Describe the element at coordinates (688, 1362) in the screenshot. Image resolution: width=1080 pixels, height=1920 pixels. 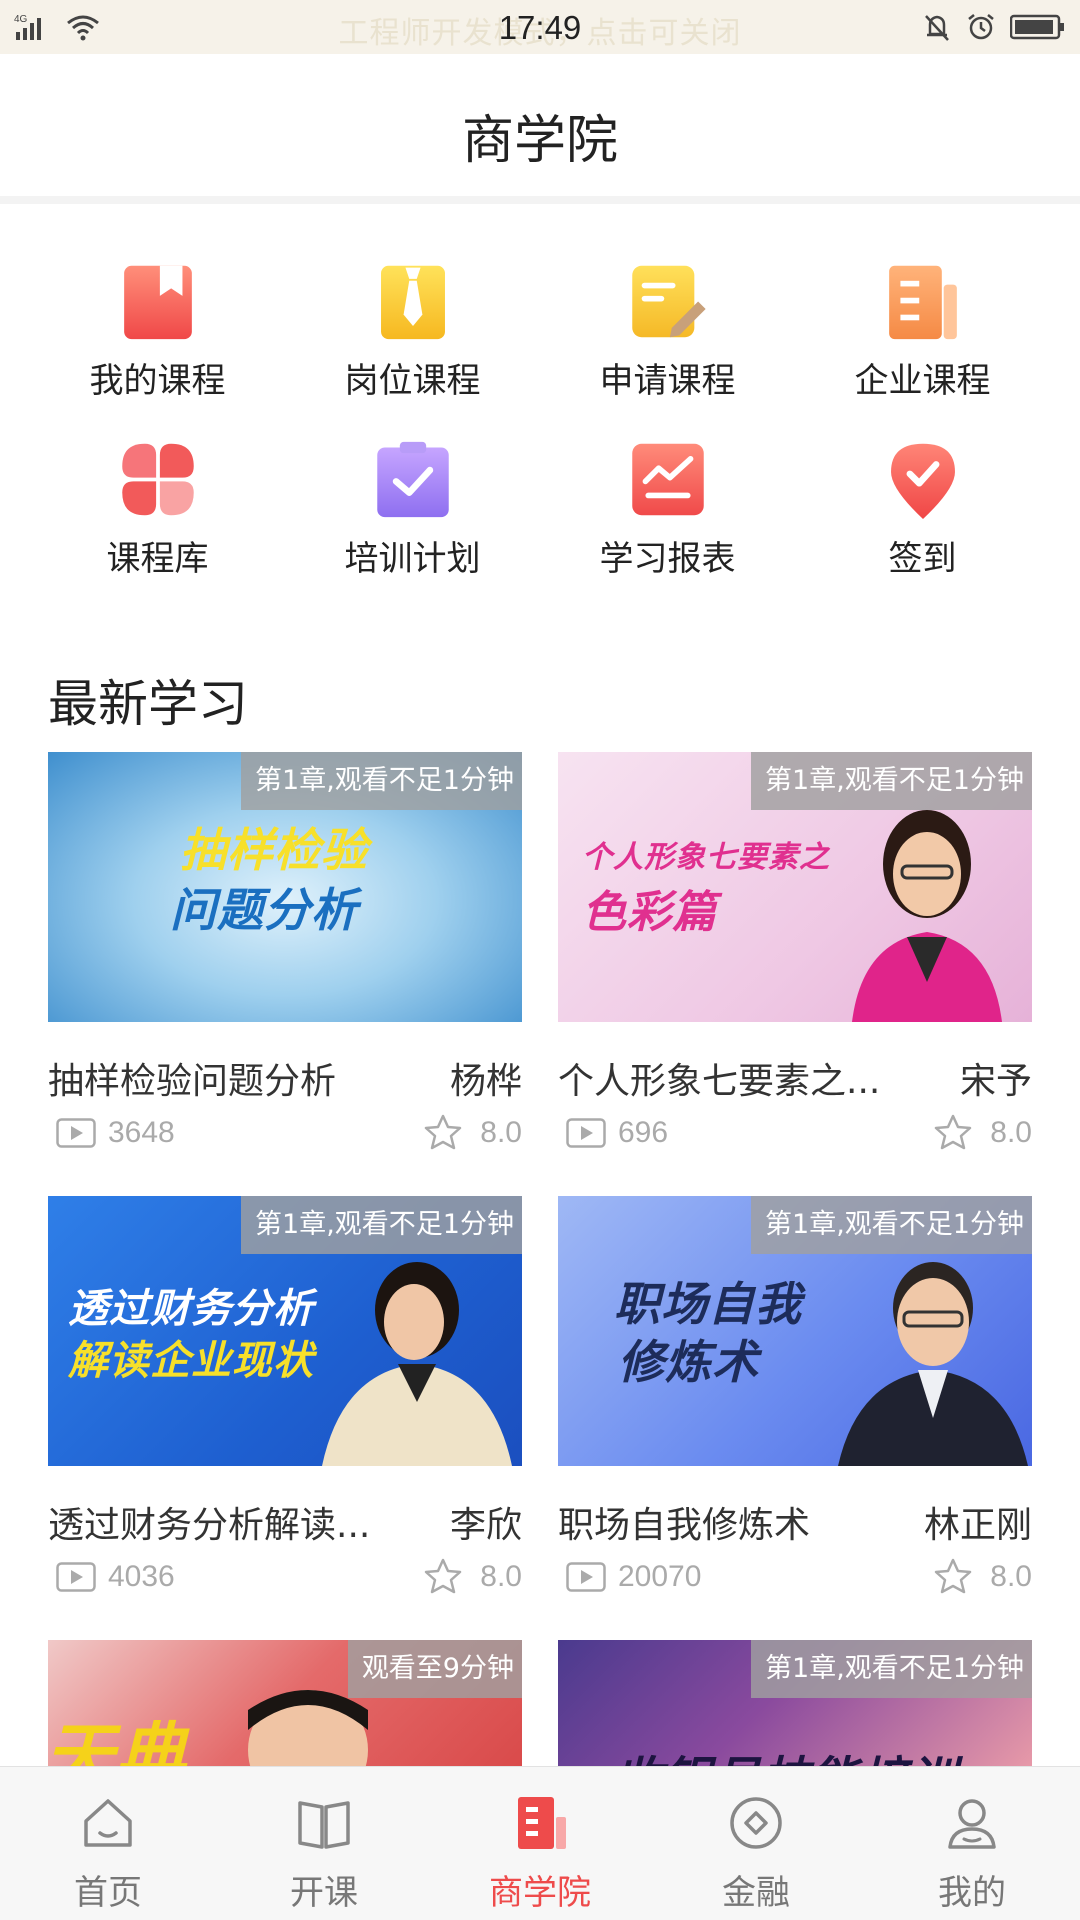
I see `thumb-title-line2: 修炼术` at that location.